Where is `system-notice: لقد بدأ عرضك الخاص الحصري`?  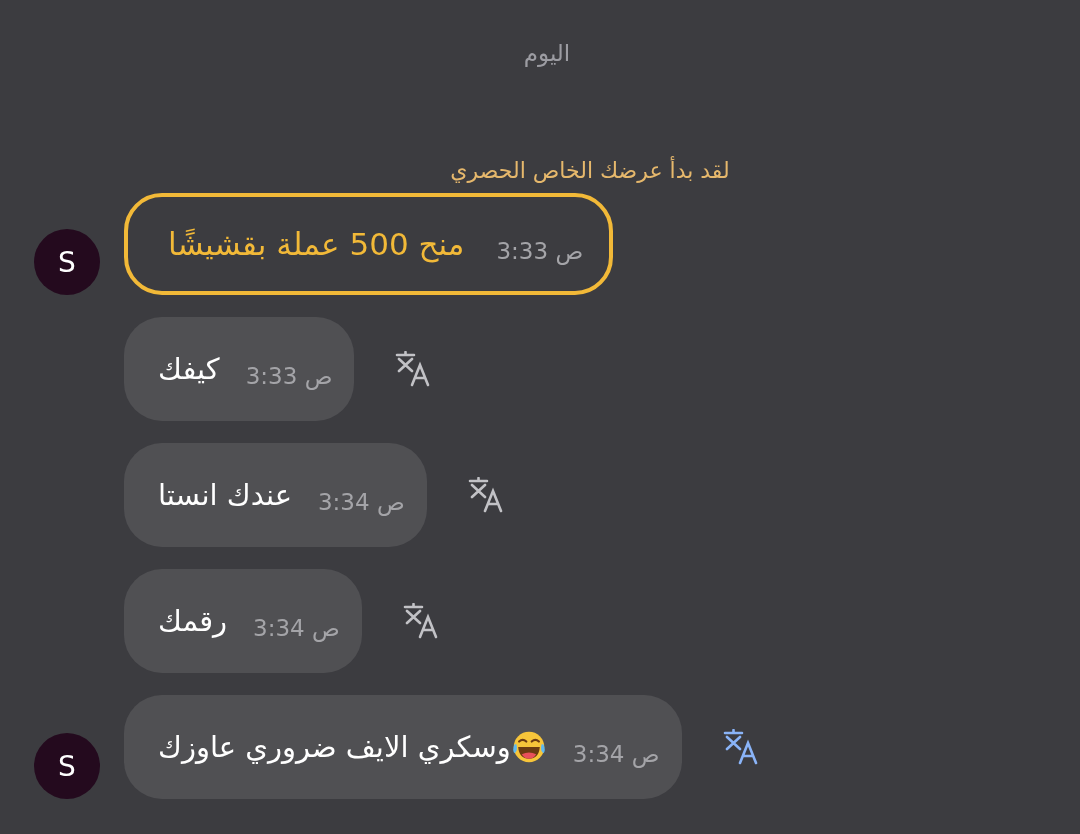
system-notice: لقد بدأ عرضك الخاص الحصري is located at coordinates (590, 170).